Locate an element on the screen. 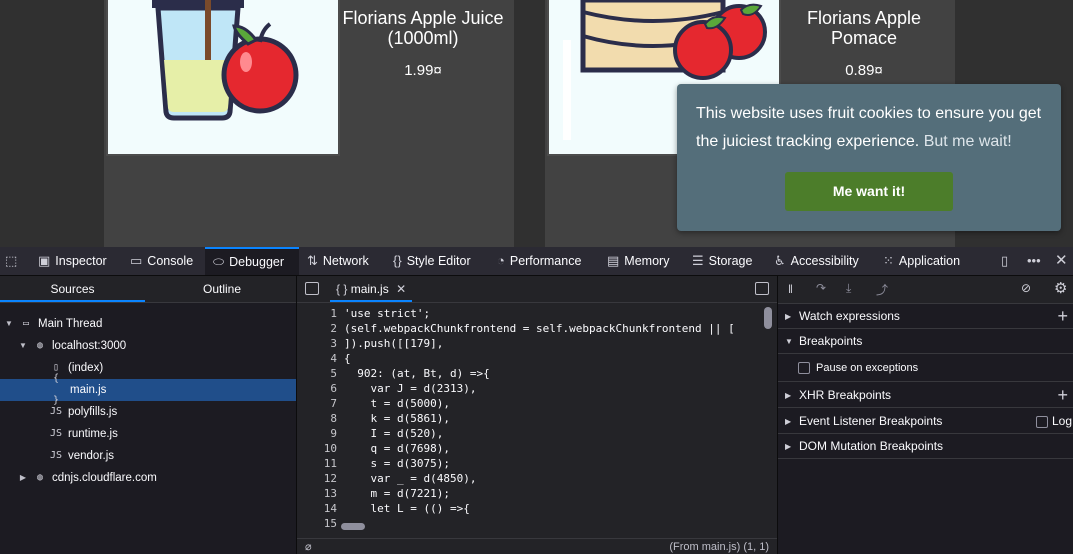 The height and width of the screenshot is (554, 1073). dock-side-icon: ▯ is located at coordinates (1005, 260).